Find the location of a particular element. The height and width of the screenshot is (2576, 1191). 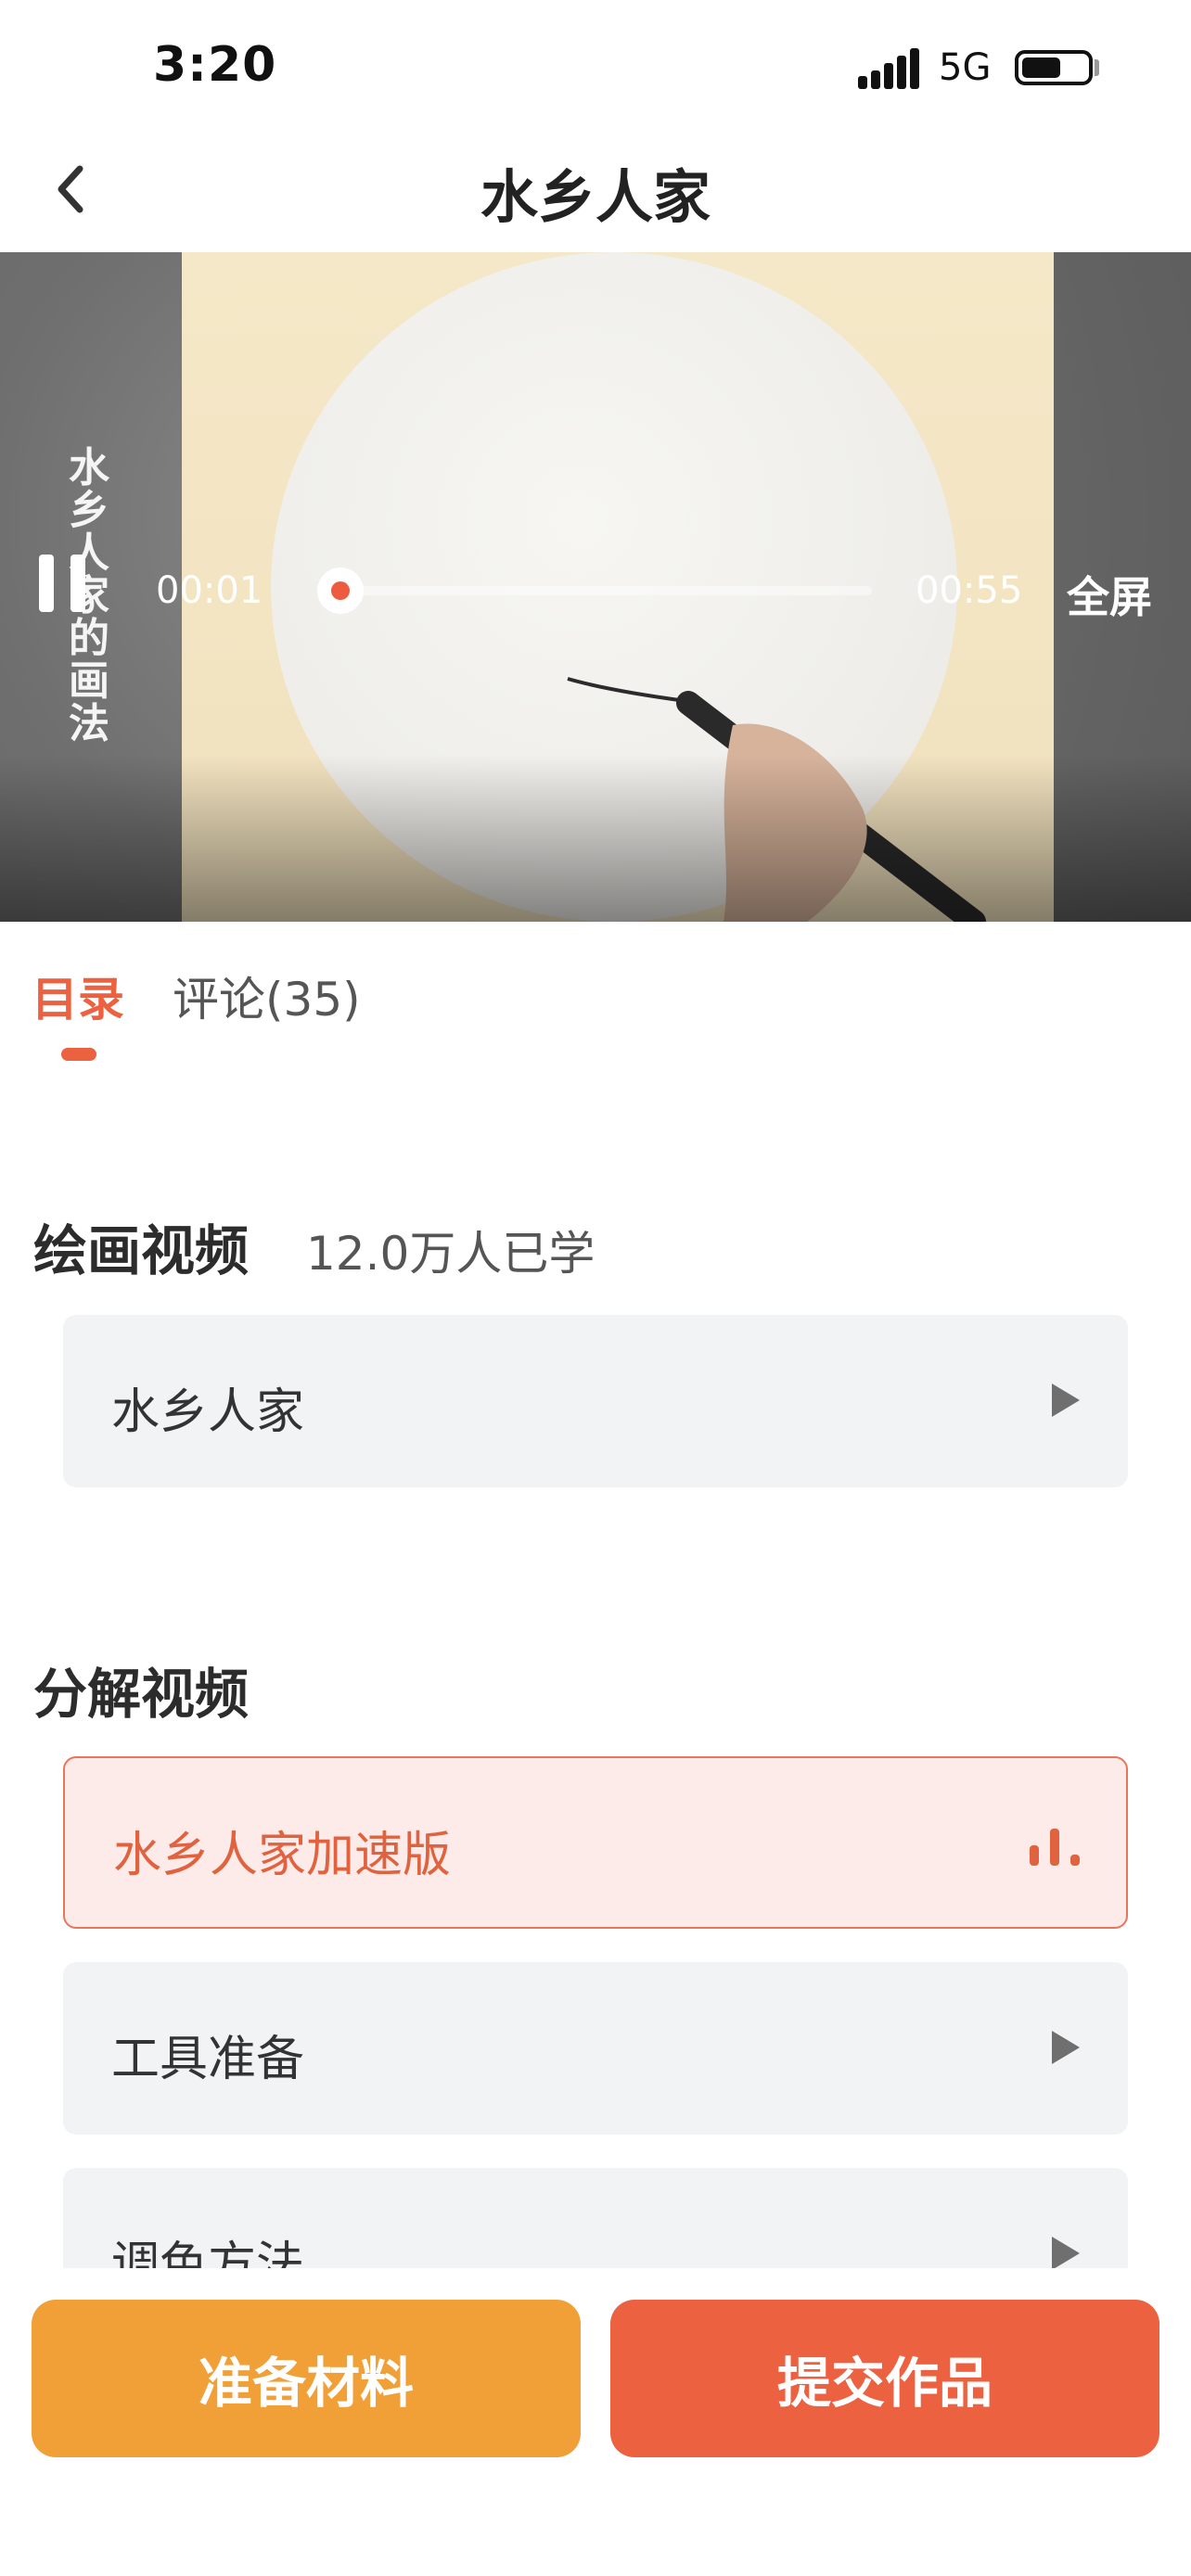

list-item-label: 水乡人家加速版 is located at coordinates (283, 1855).